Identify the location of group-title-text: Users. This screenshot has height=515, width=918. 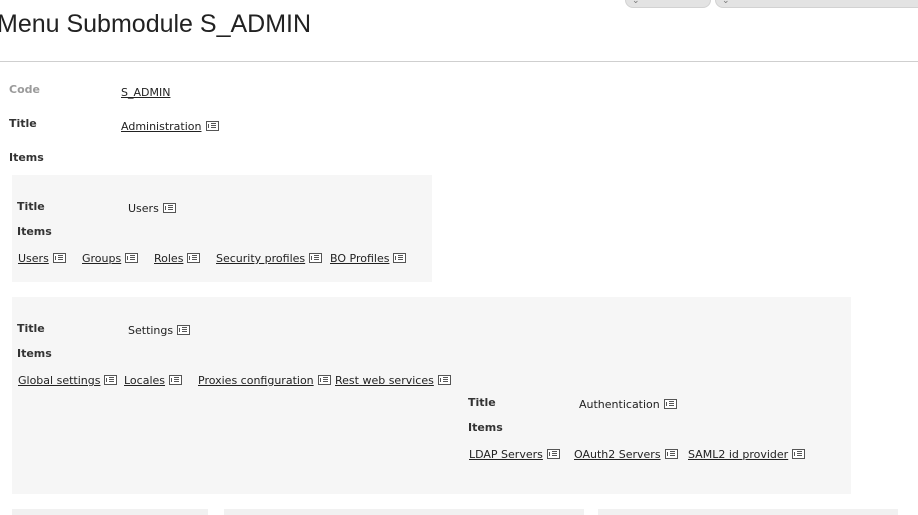
(143, 208).